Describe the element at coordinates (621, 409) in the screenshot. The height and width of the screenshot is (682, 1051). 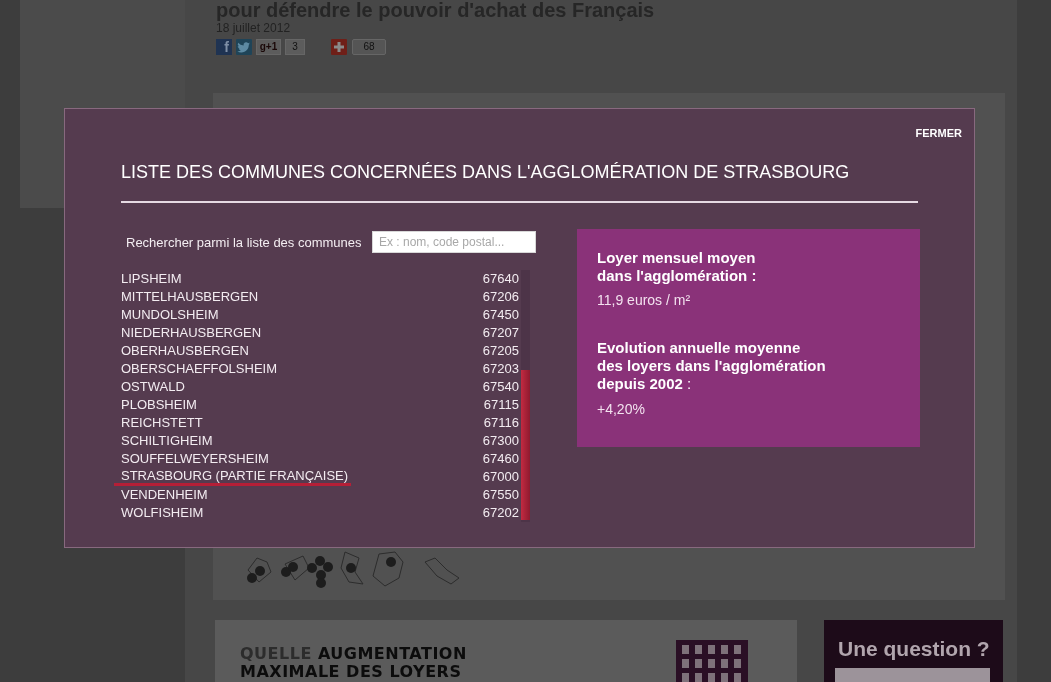
I see `stat-value: +4,20%` at that location.